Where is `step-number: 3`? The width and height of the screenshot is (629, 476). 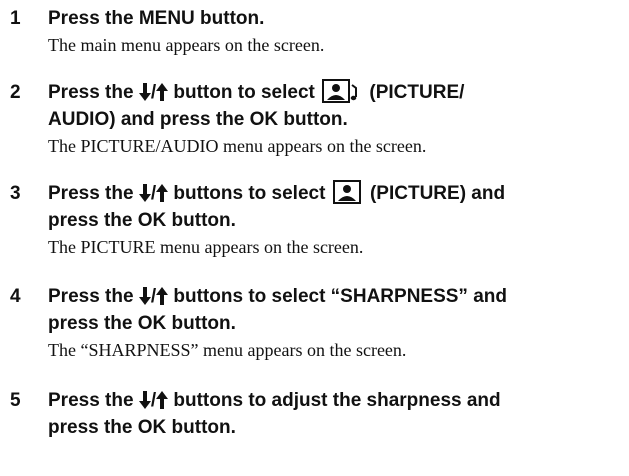
step-number: 3 is located at coordinates (15, 193).